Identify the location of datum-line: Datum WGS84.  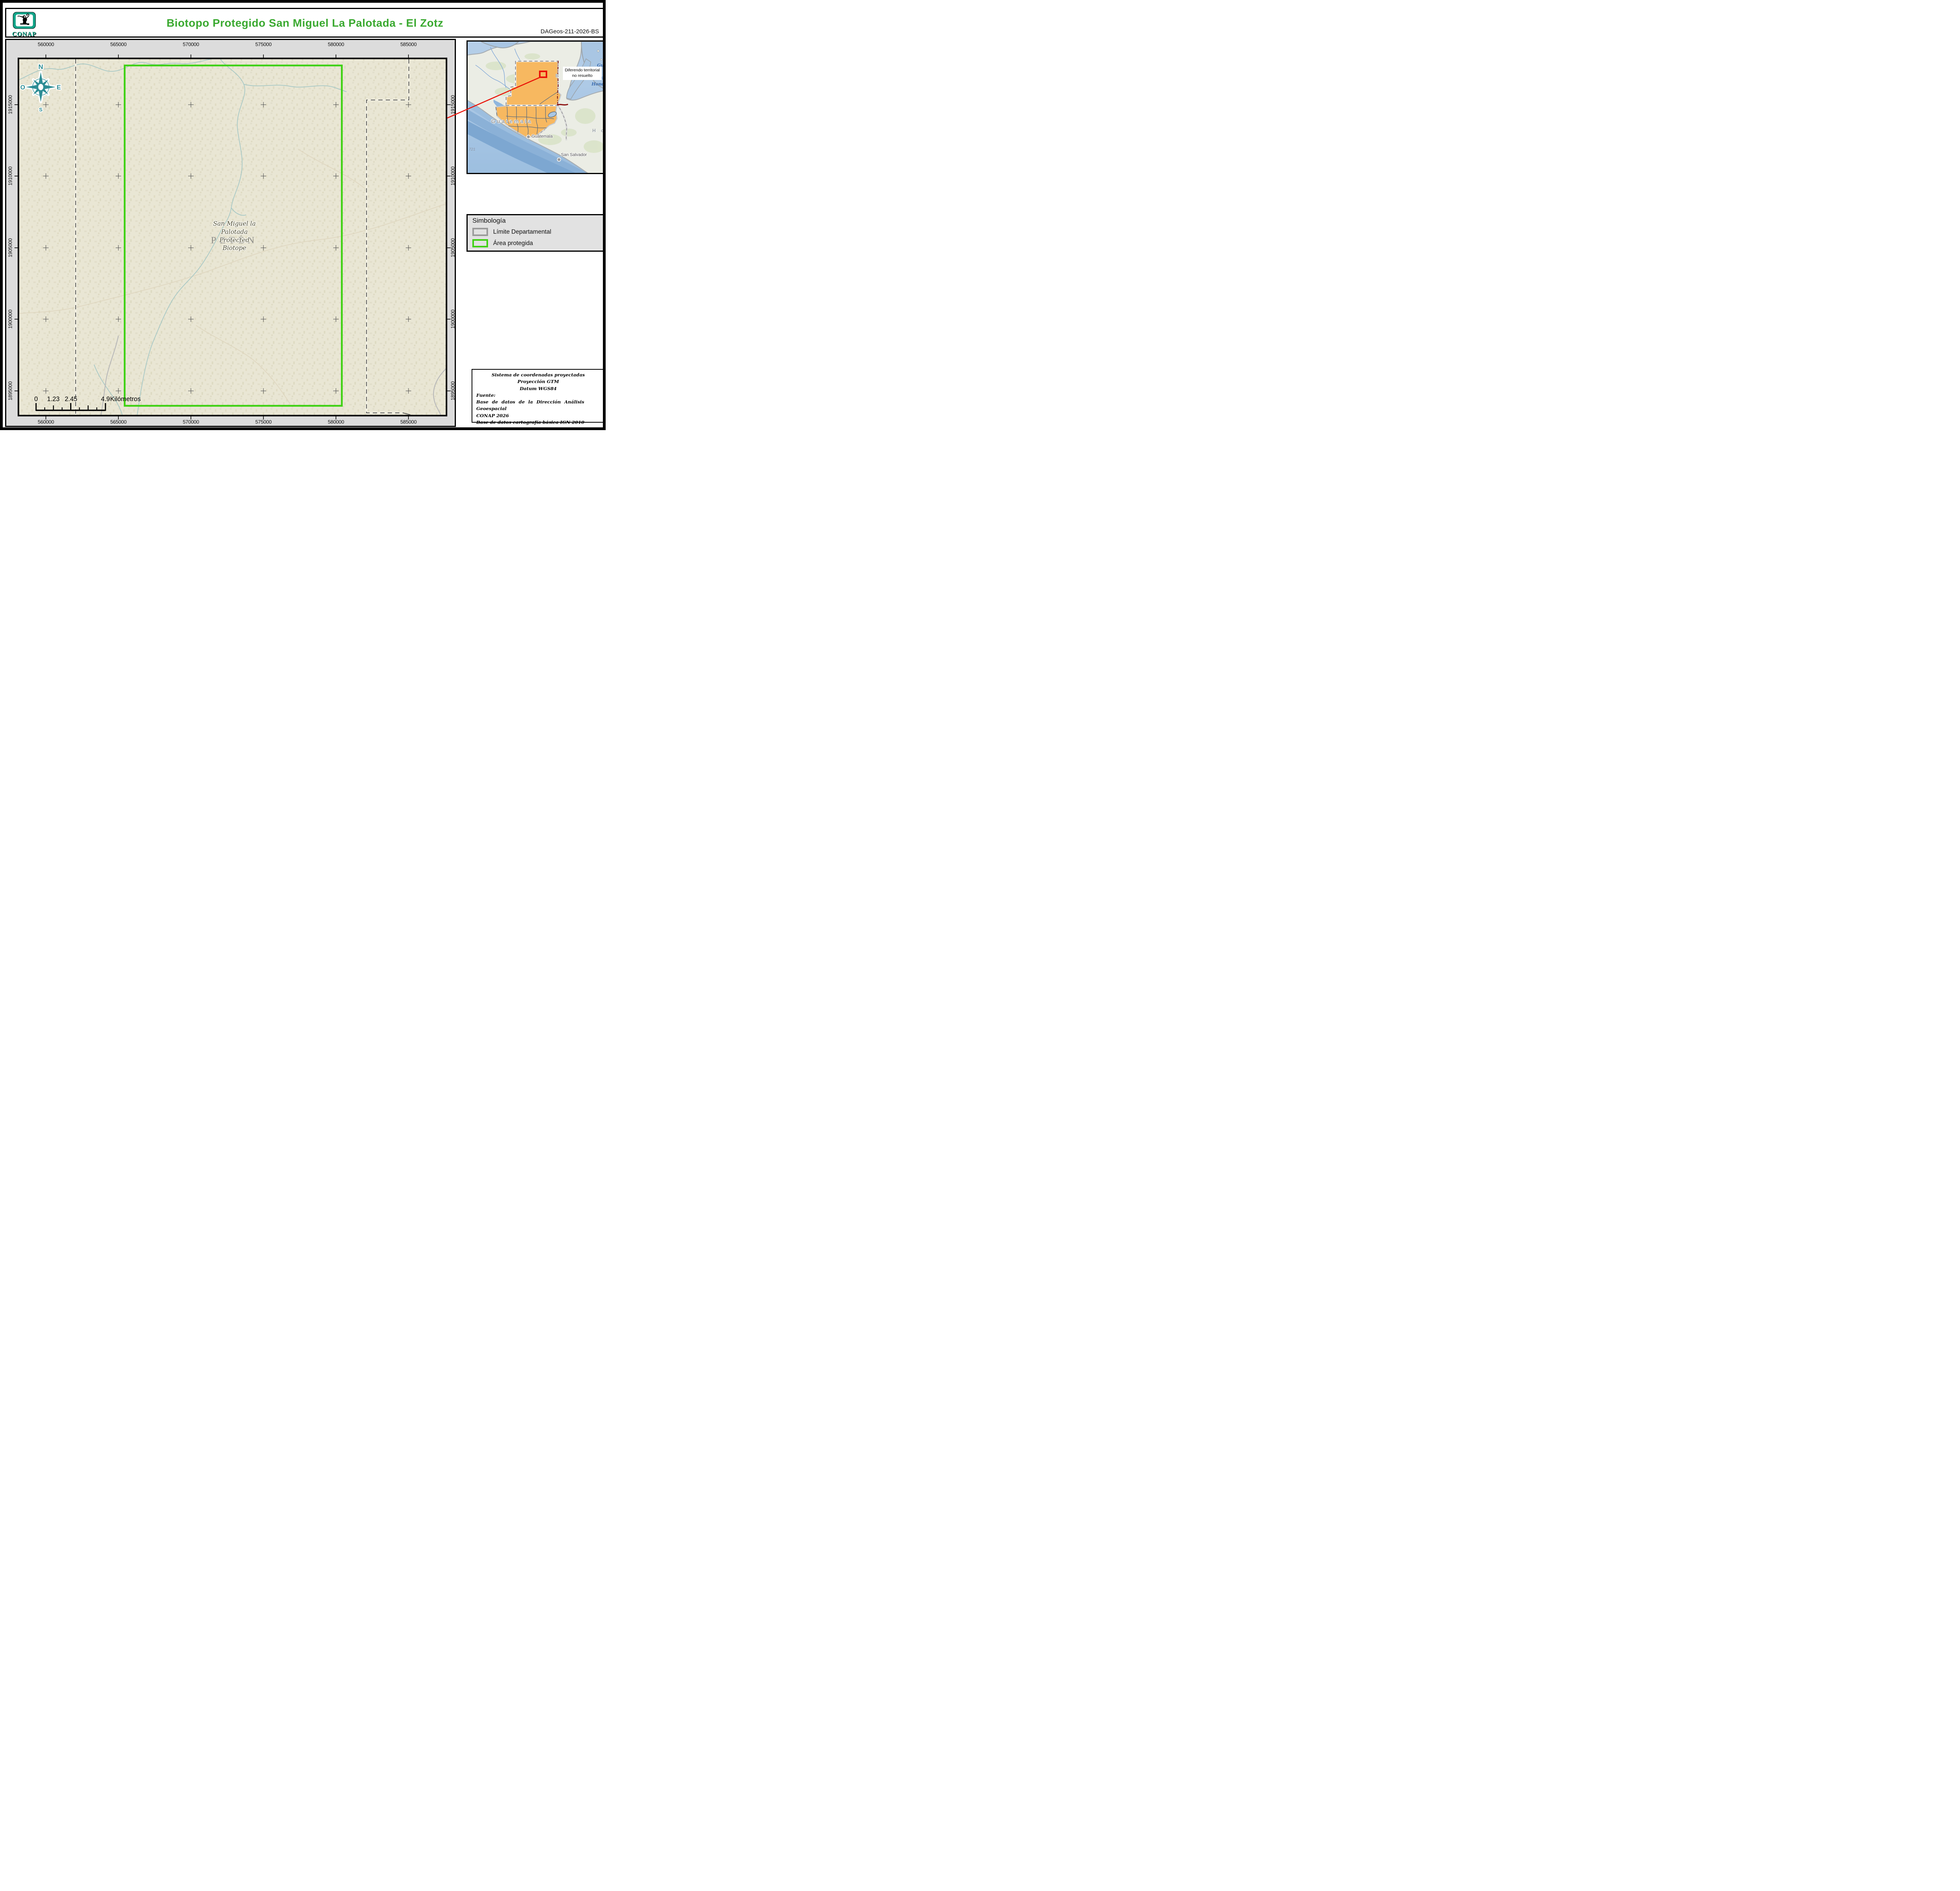
(538, 388).